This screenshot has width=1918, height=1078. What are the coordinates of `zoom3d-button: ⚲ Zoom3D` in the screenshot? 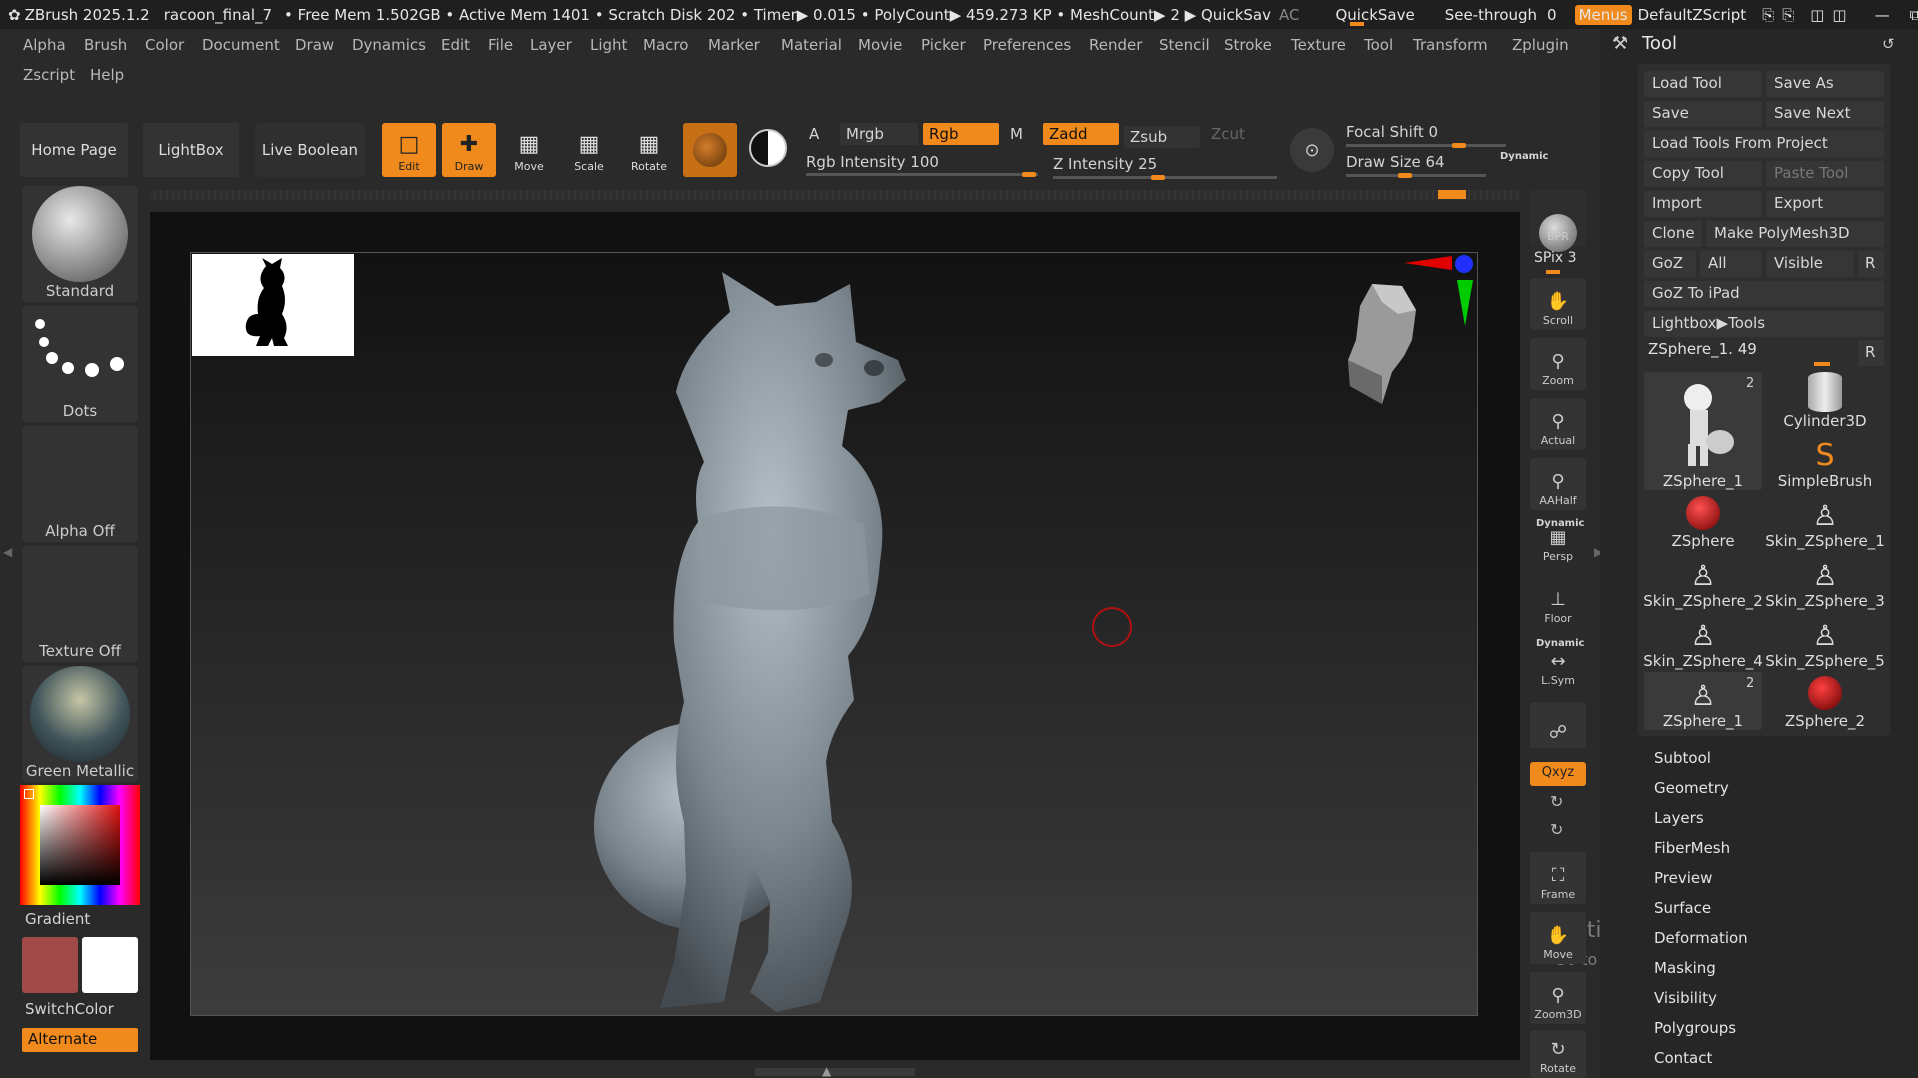 It's located at (1558, 998).